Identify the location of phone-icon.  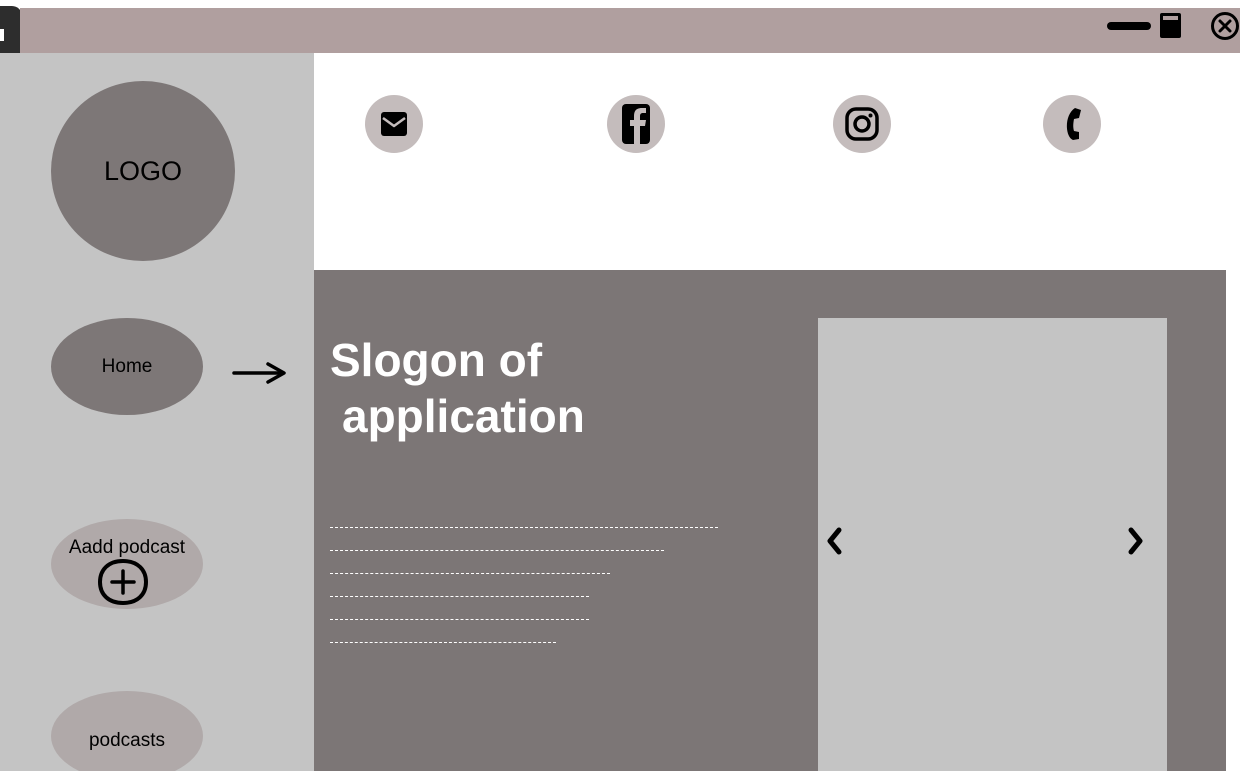
(1073, 124).